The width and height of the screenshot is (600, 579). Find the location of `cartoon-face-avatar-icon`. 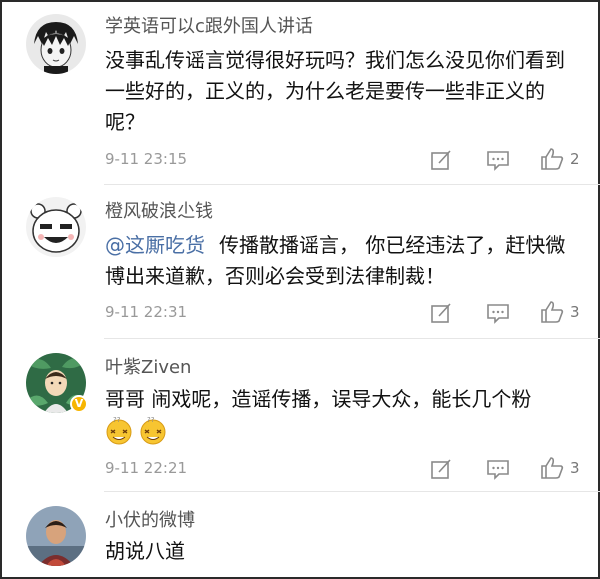

cartoon-face-avatar-icon is located at coordinates (56, 227).